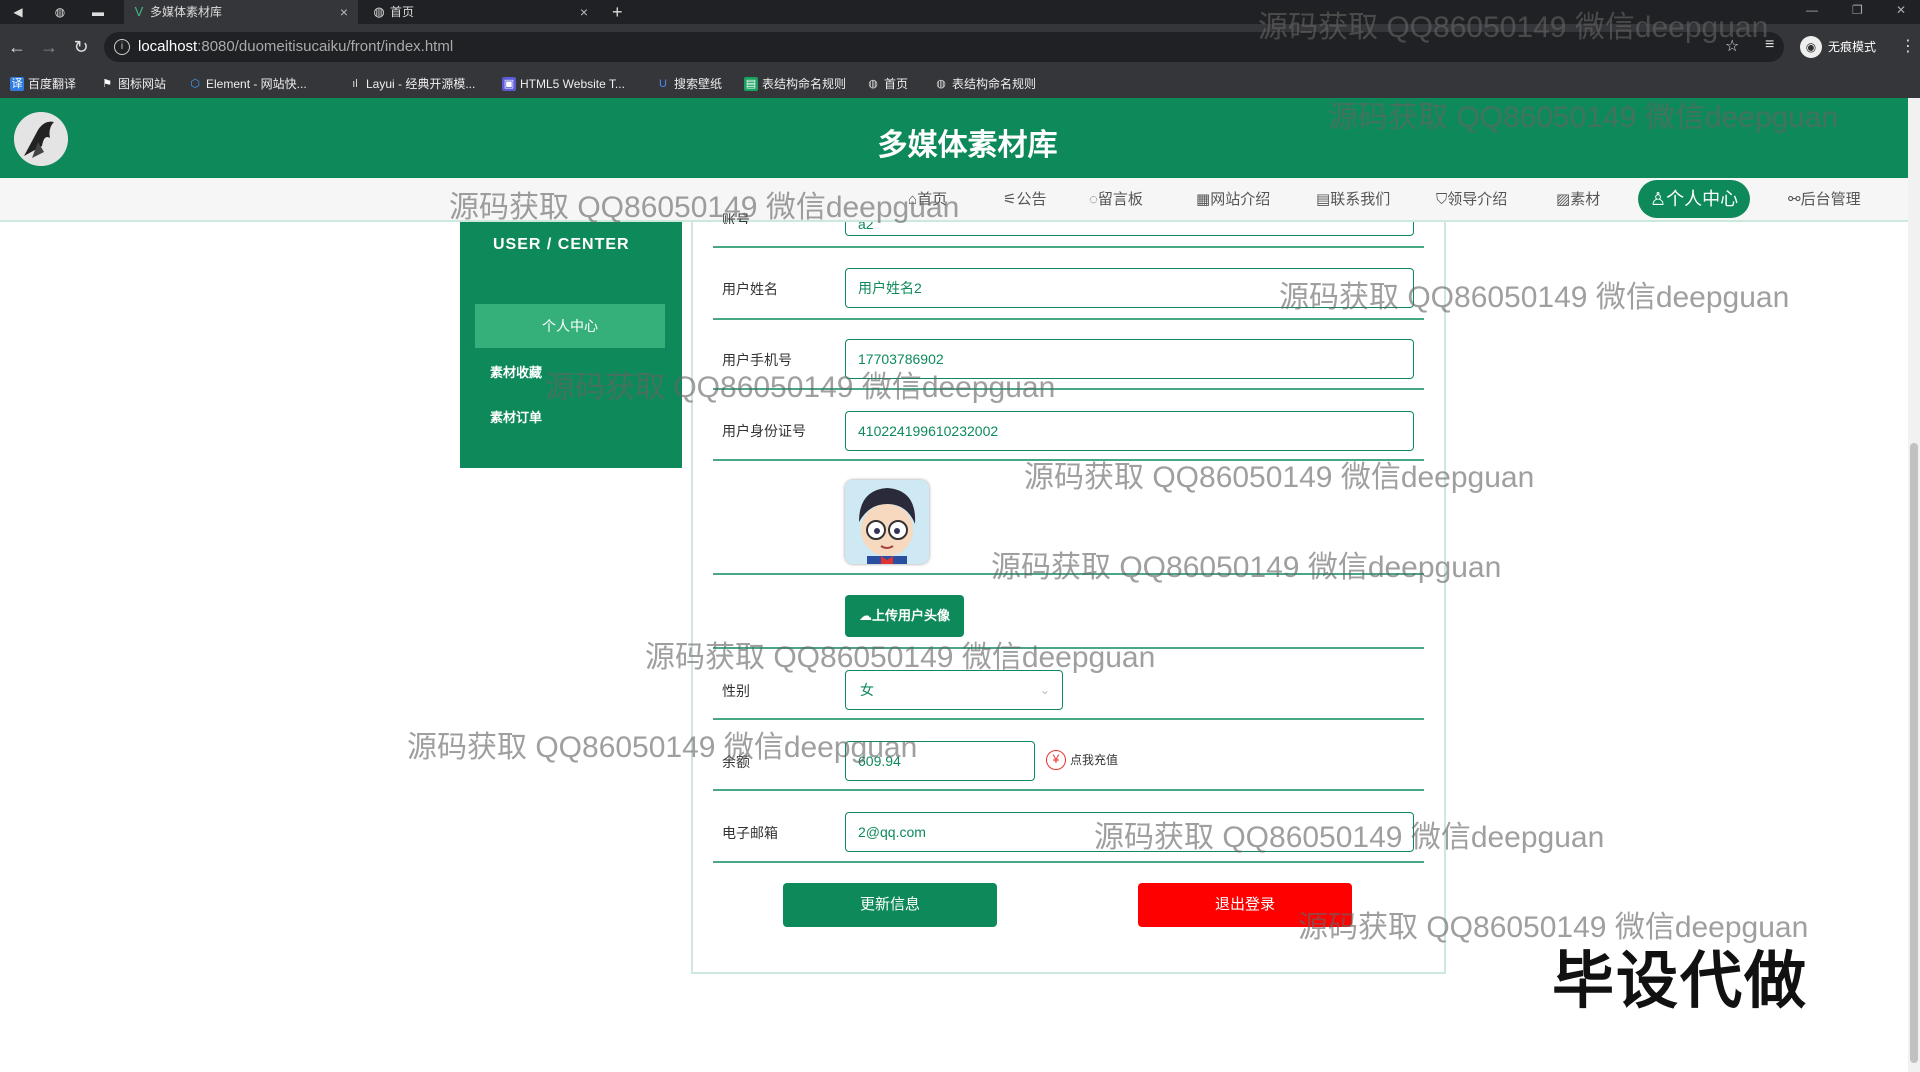  Describe the element at coordinates (1094, 760) in the screenshot. I see `recharge-label: 点我充值` at that location.